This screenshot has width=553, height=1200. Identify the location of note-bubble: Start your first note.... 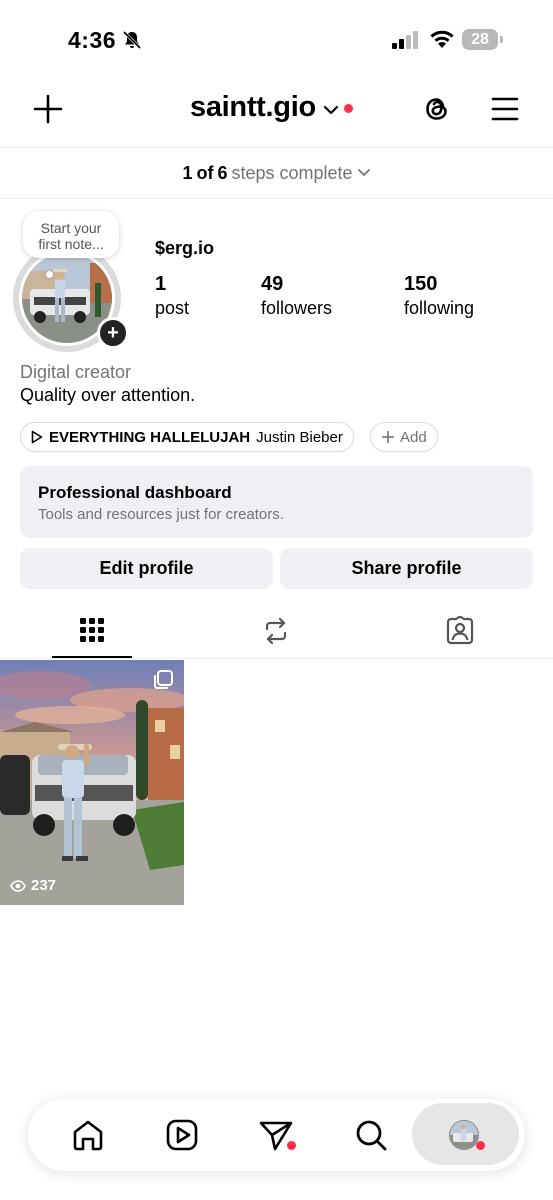
(71, 234).